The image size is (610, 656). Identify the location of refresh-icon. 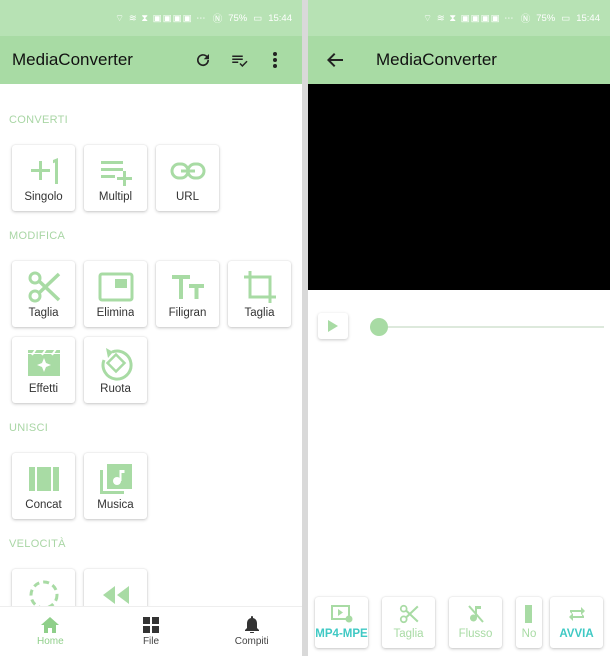
(203, 60).